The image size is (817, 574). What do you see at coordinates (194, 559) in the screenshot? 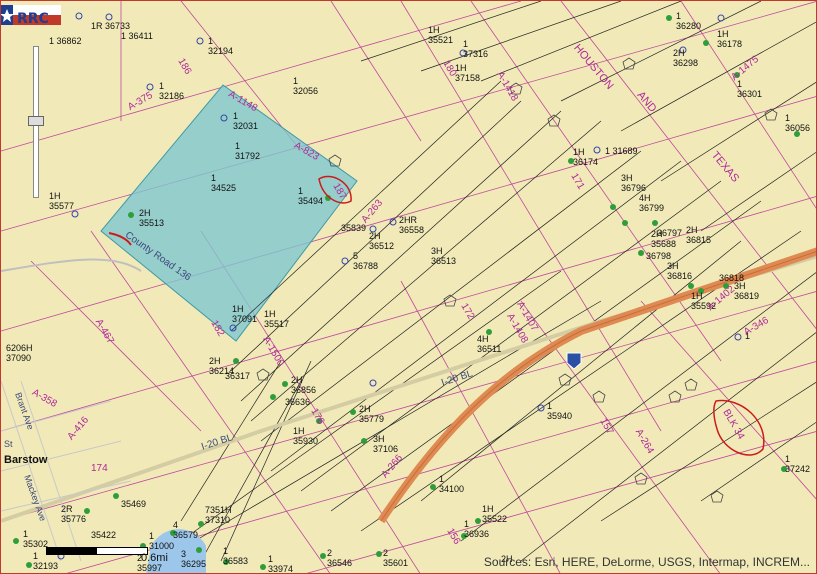
I see `well-label: 3 36295` at bounding box center [194, 559].